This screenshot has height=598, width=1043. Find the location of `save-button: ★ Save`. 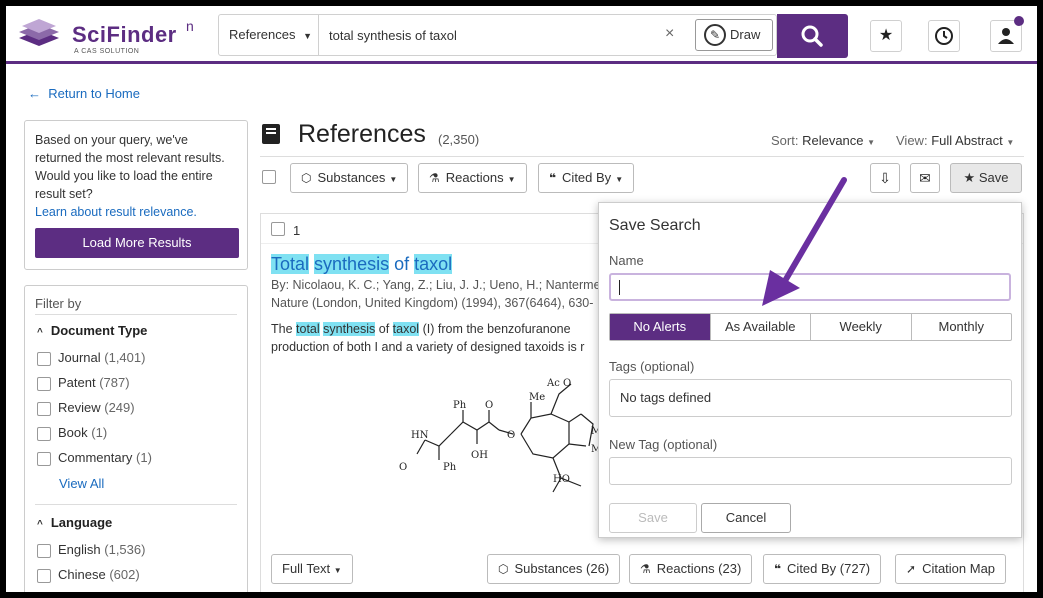

save-button: ★ Save is located at coordinates (986, 178).